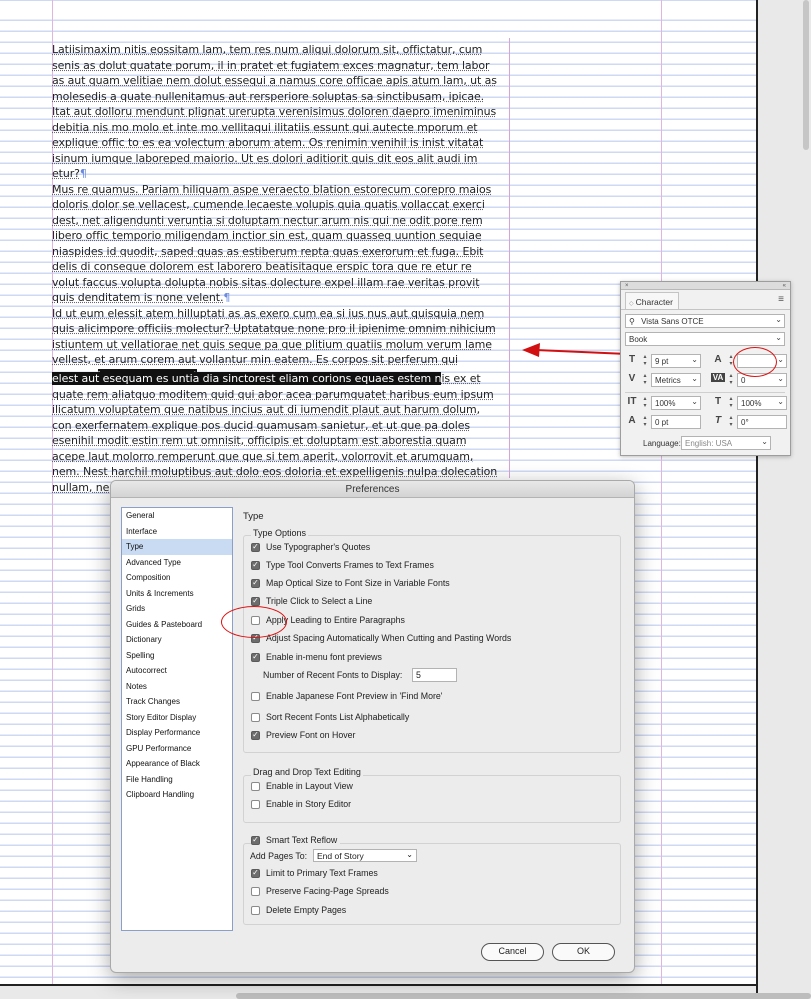 This screenshot has width=811, height=999. I want to click on tracking-stepper: ▴ ▾, so click(731, 380).